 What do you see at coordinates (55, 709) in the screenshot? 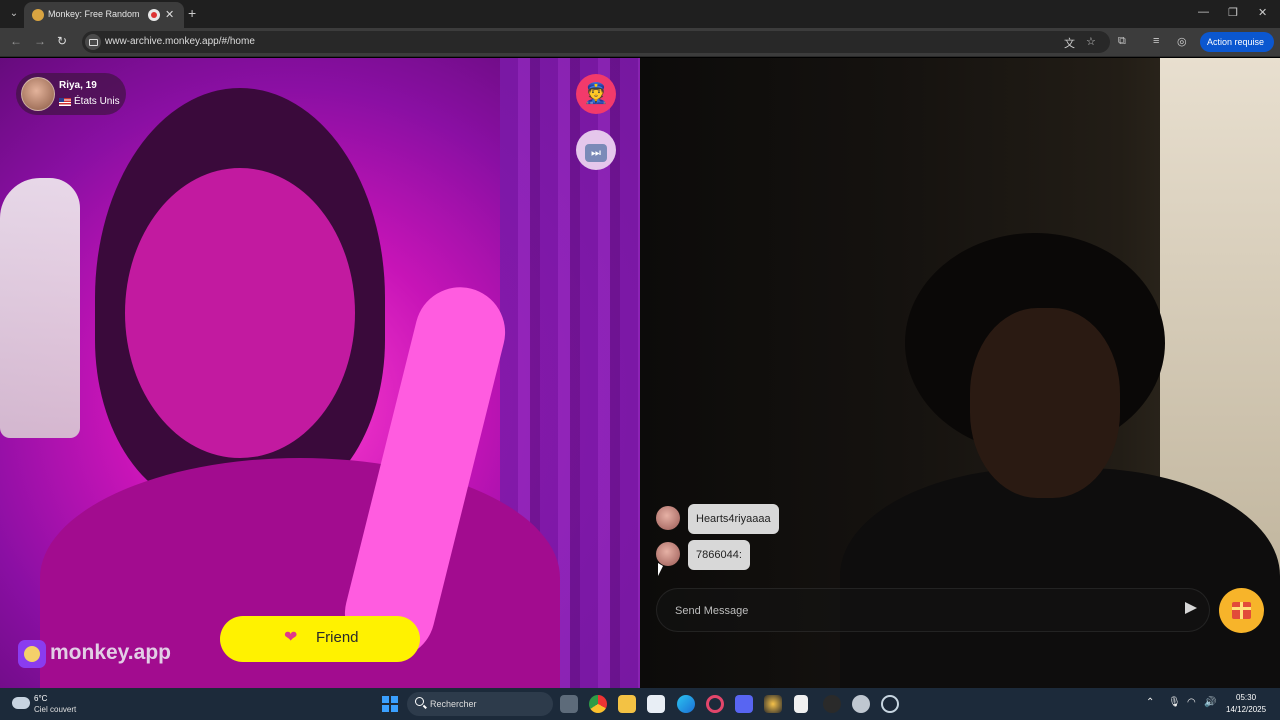
I see `weather-desc: Ciel couvert` at bounding box center [55, 709].